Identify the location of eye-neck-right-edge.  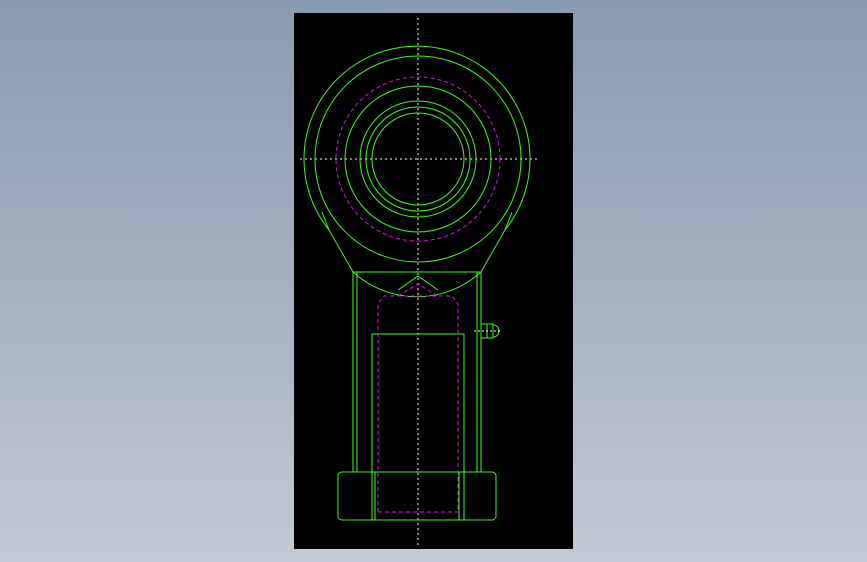
(508, 221).